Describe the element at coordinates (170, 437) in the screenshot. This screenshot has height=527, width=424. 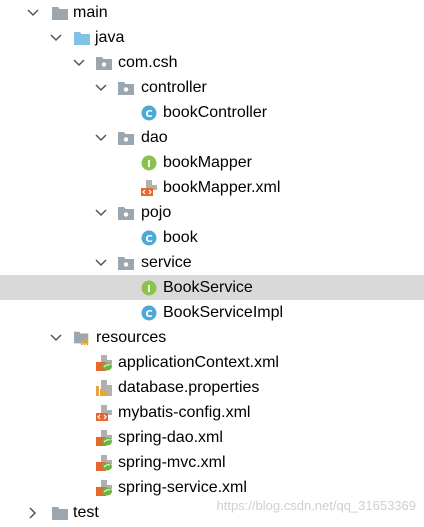
I see `tree-item-label: spring-dao.xml` at that location.